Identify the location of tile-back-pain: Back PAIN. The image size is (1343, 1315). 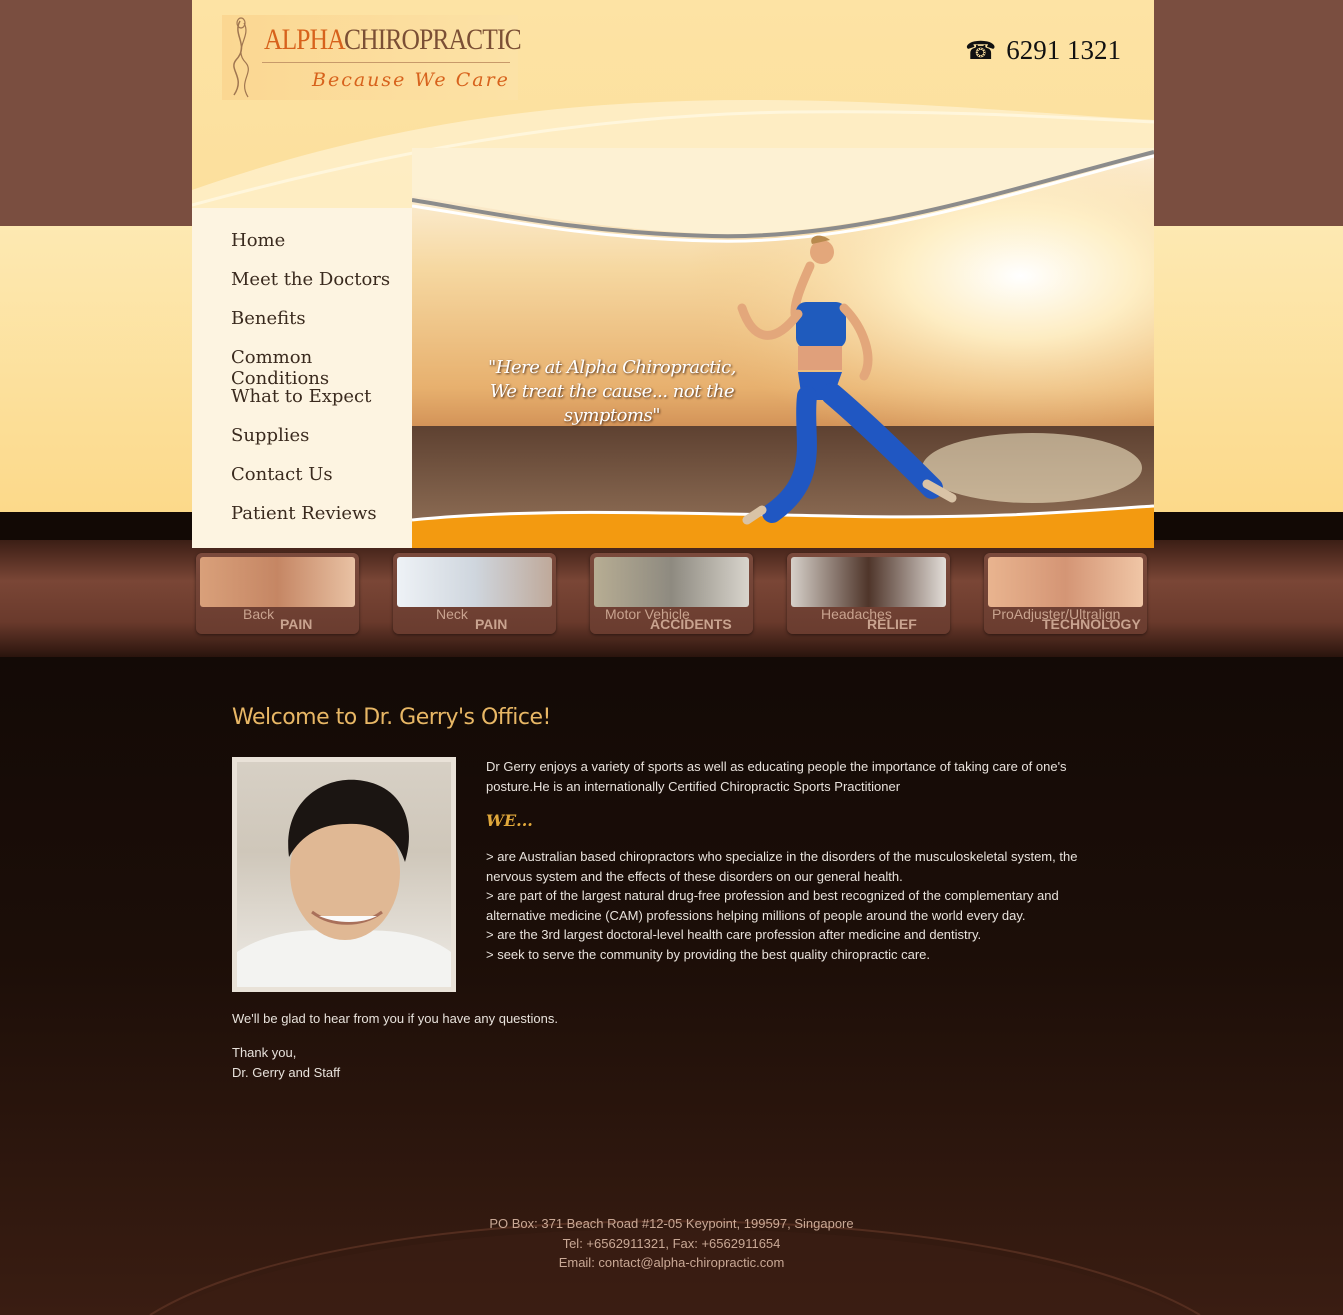
(277, 593).